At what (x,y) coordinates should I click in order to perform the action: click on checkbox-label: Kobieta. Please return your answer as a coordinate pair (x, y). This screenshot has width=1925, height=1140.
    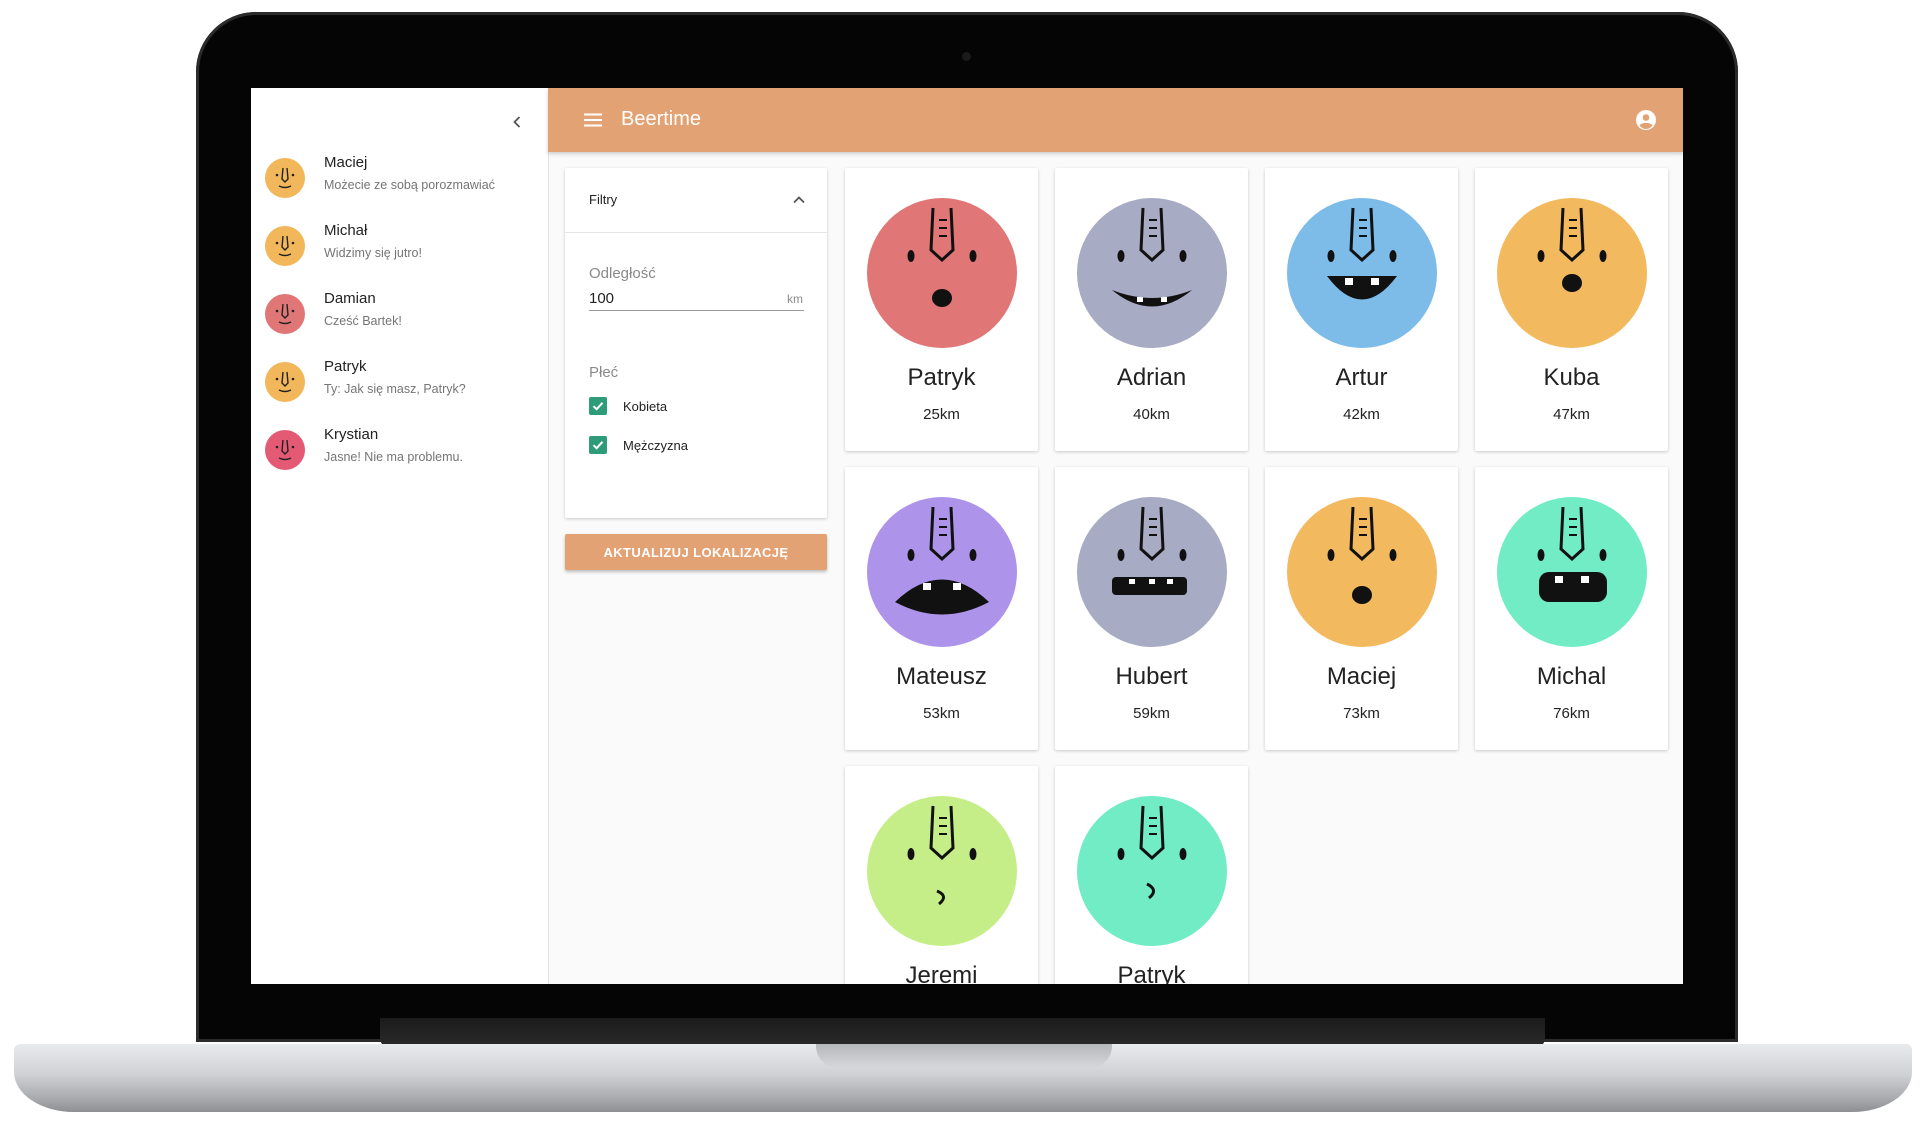
    Looking at the image, I should click on (645, 406).